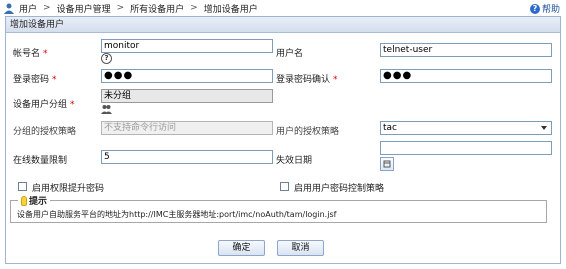 The width and height of the screenshot is (566, 269). Describe the element at coordinates (187, 157) in the screenshot. I see `online-limit-input: 5` at that location.